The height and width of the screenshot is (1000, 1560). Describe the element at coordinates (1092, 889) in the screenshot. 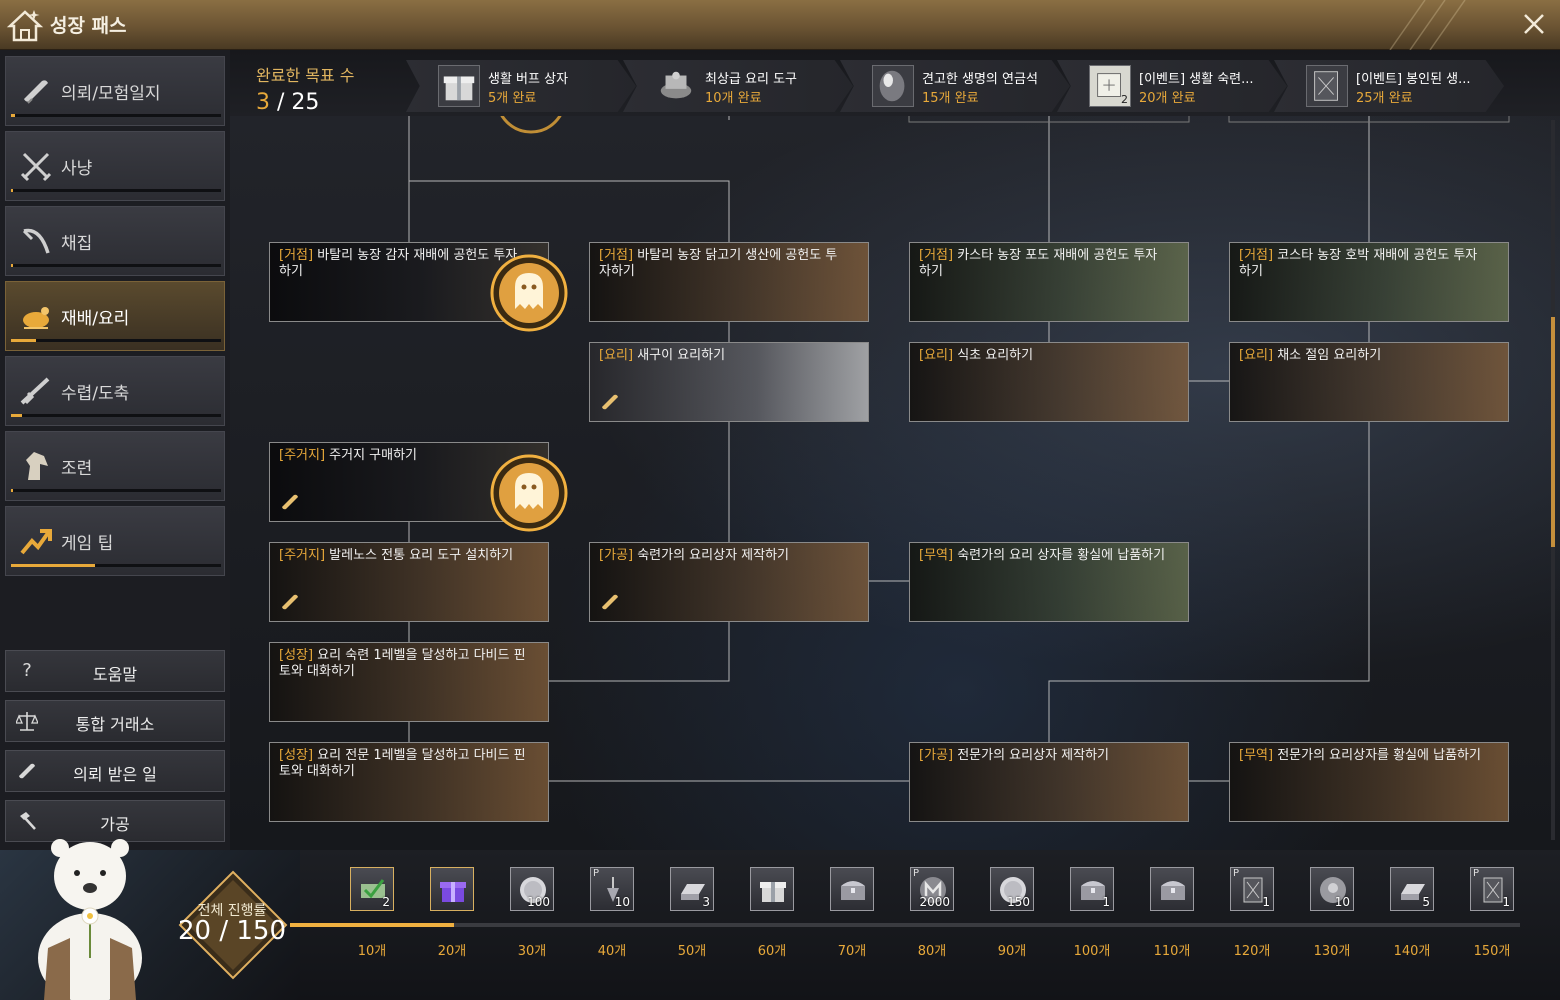

I see `reward-slot-10: 1` at that location.